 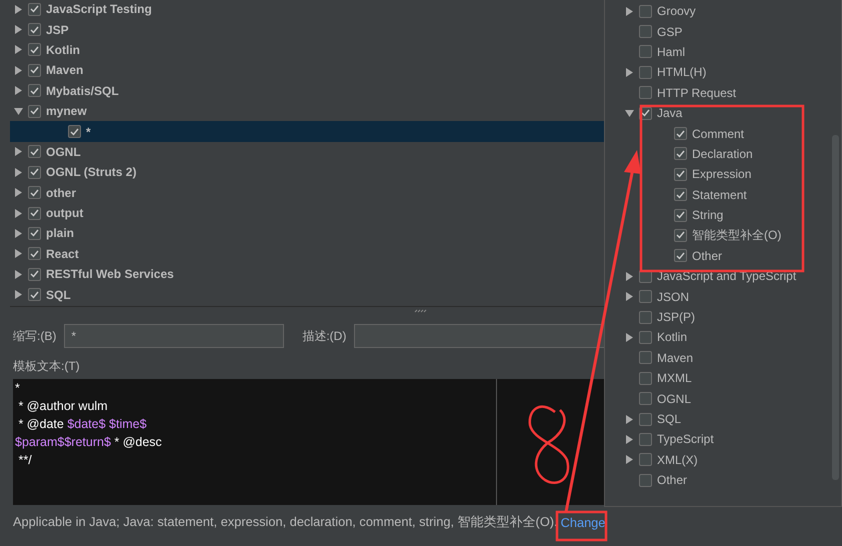 I want to click on tree-row: Expression, so click(x=723, y=174).